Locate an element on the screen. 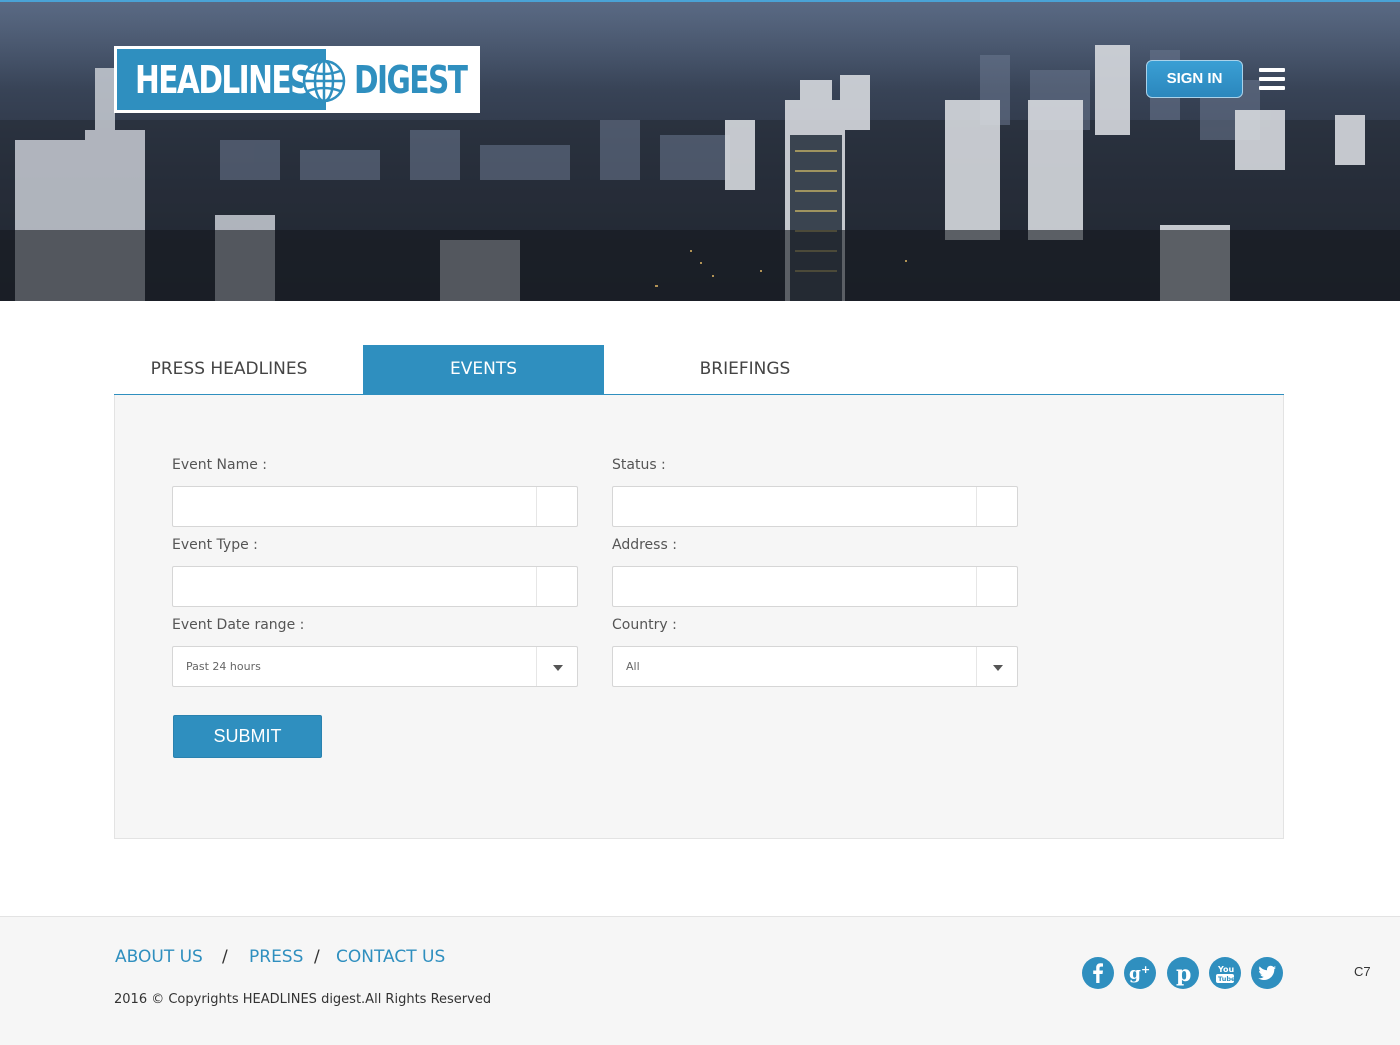 Image resolution: width=1400 pixels, height=1045 pixels. google-plus-icon: g + is located at coordinates (1140, 973).